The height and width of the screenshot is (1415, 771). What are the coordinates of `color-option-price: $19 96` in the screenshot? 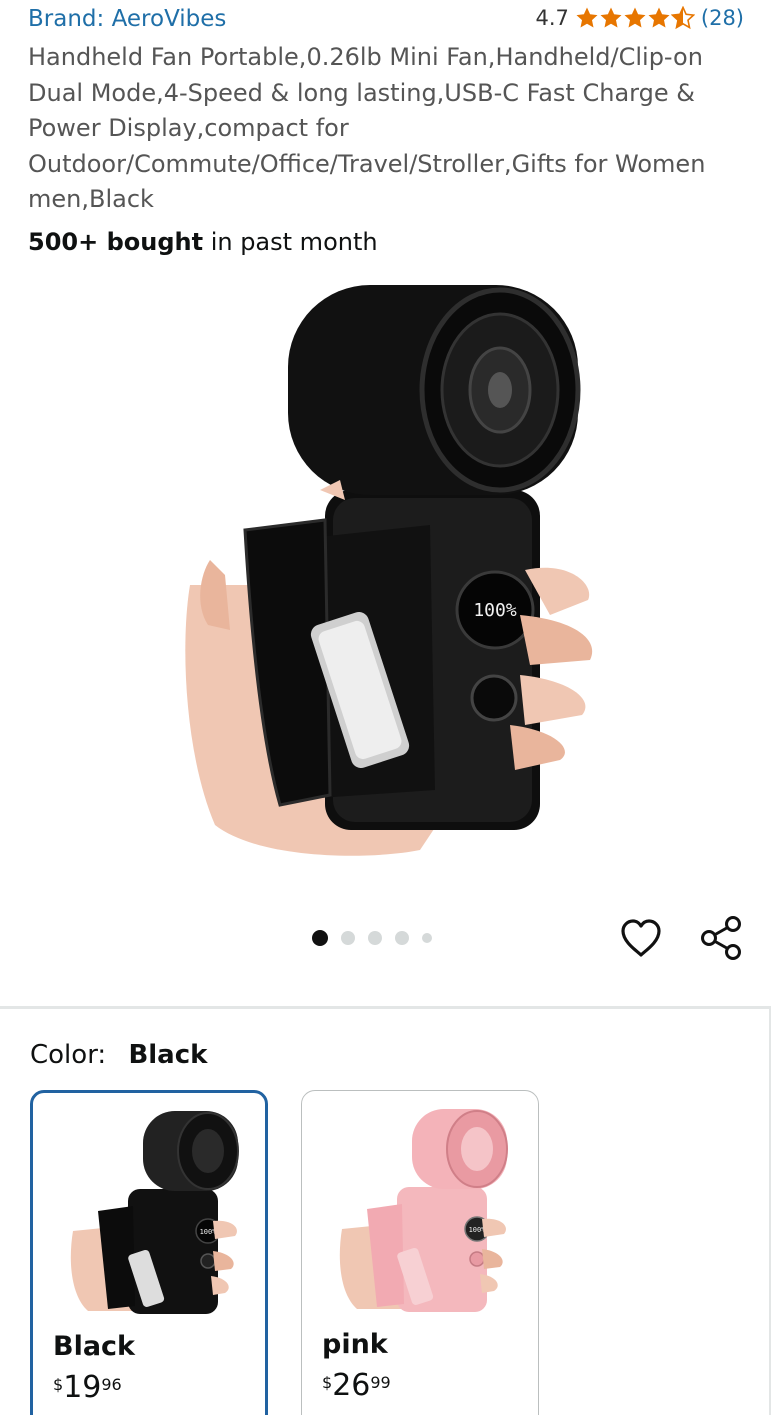 It's located at (87, 1388).